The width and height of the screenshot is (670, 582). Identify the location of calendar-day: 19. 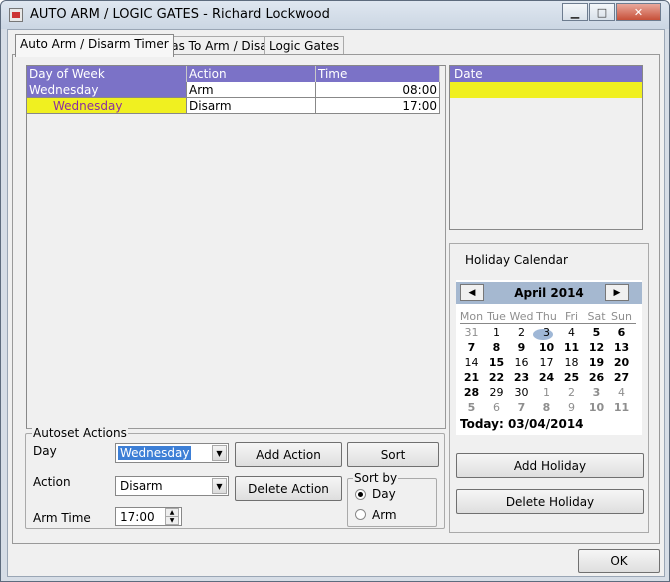
(596, 362).